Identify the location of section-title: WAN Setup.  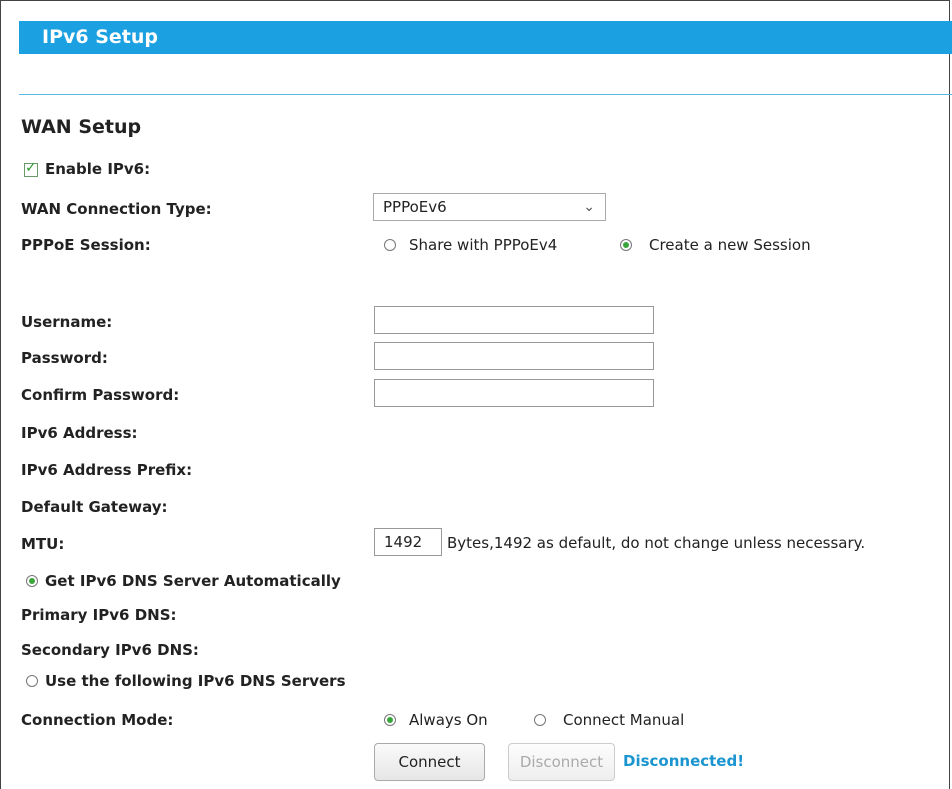
(81, 127).